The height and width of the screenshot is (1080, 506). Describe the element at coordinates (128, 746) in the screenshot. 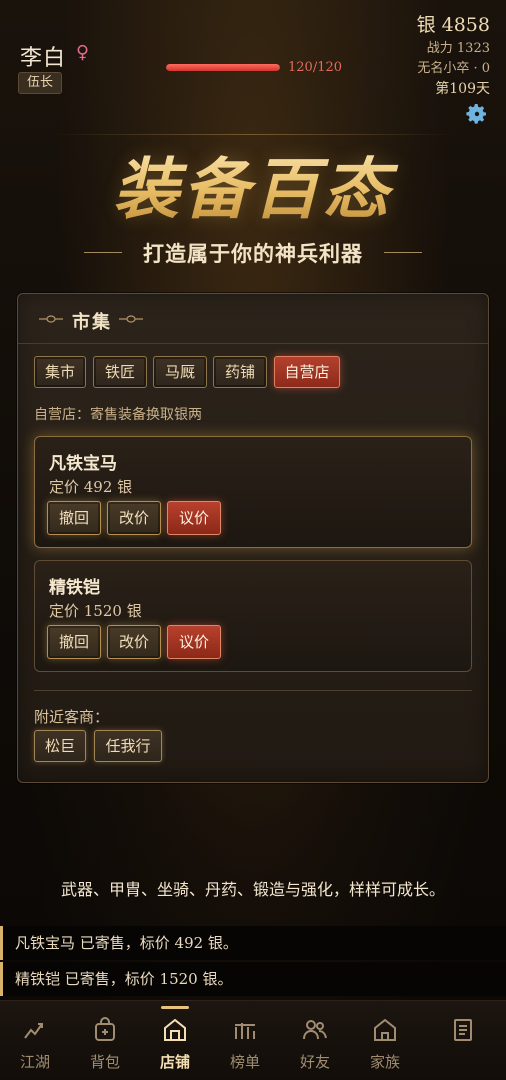

I see `merchant-button: 任我行` at that location.